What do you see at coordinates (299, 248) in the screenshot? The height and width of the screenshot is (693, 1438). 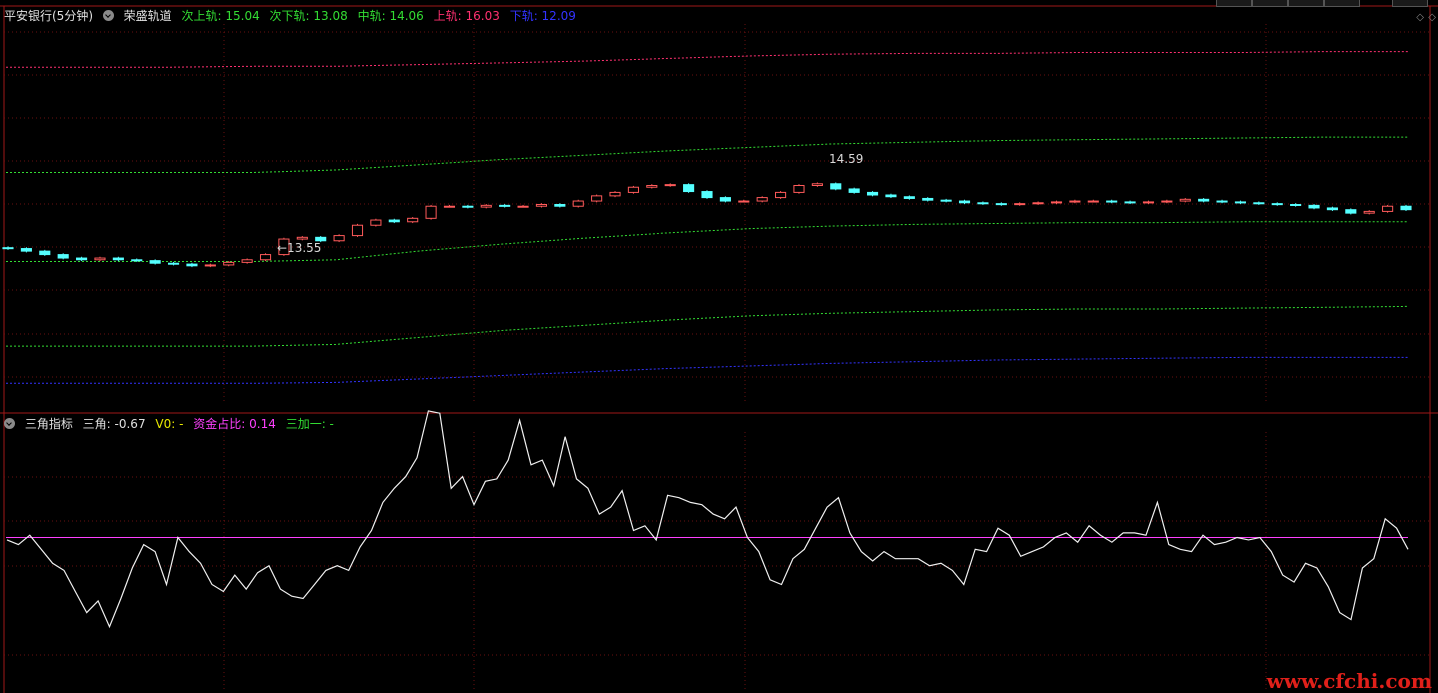 I see `low-price-marker: ←13.55` at bounding box center [299, 248].